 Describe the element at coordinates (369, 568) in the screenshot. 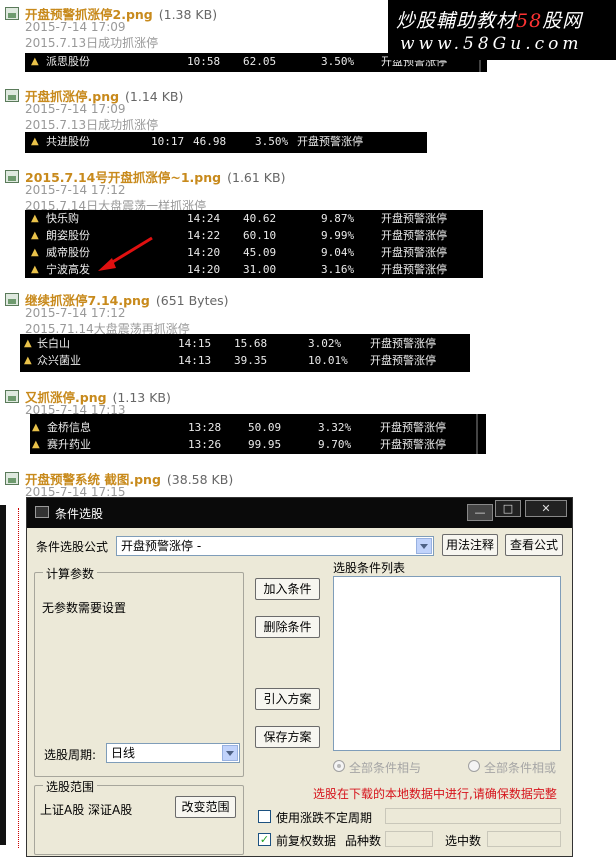

I see `condition-list-label: 选股条件列表` at that location.